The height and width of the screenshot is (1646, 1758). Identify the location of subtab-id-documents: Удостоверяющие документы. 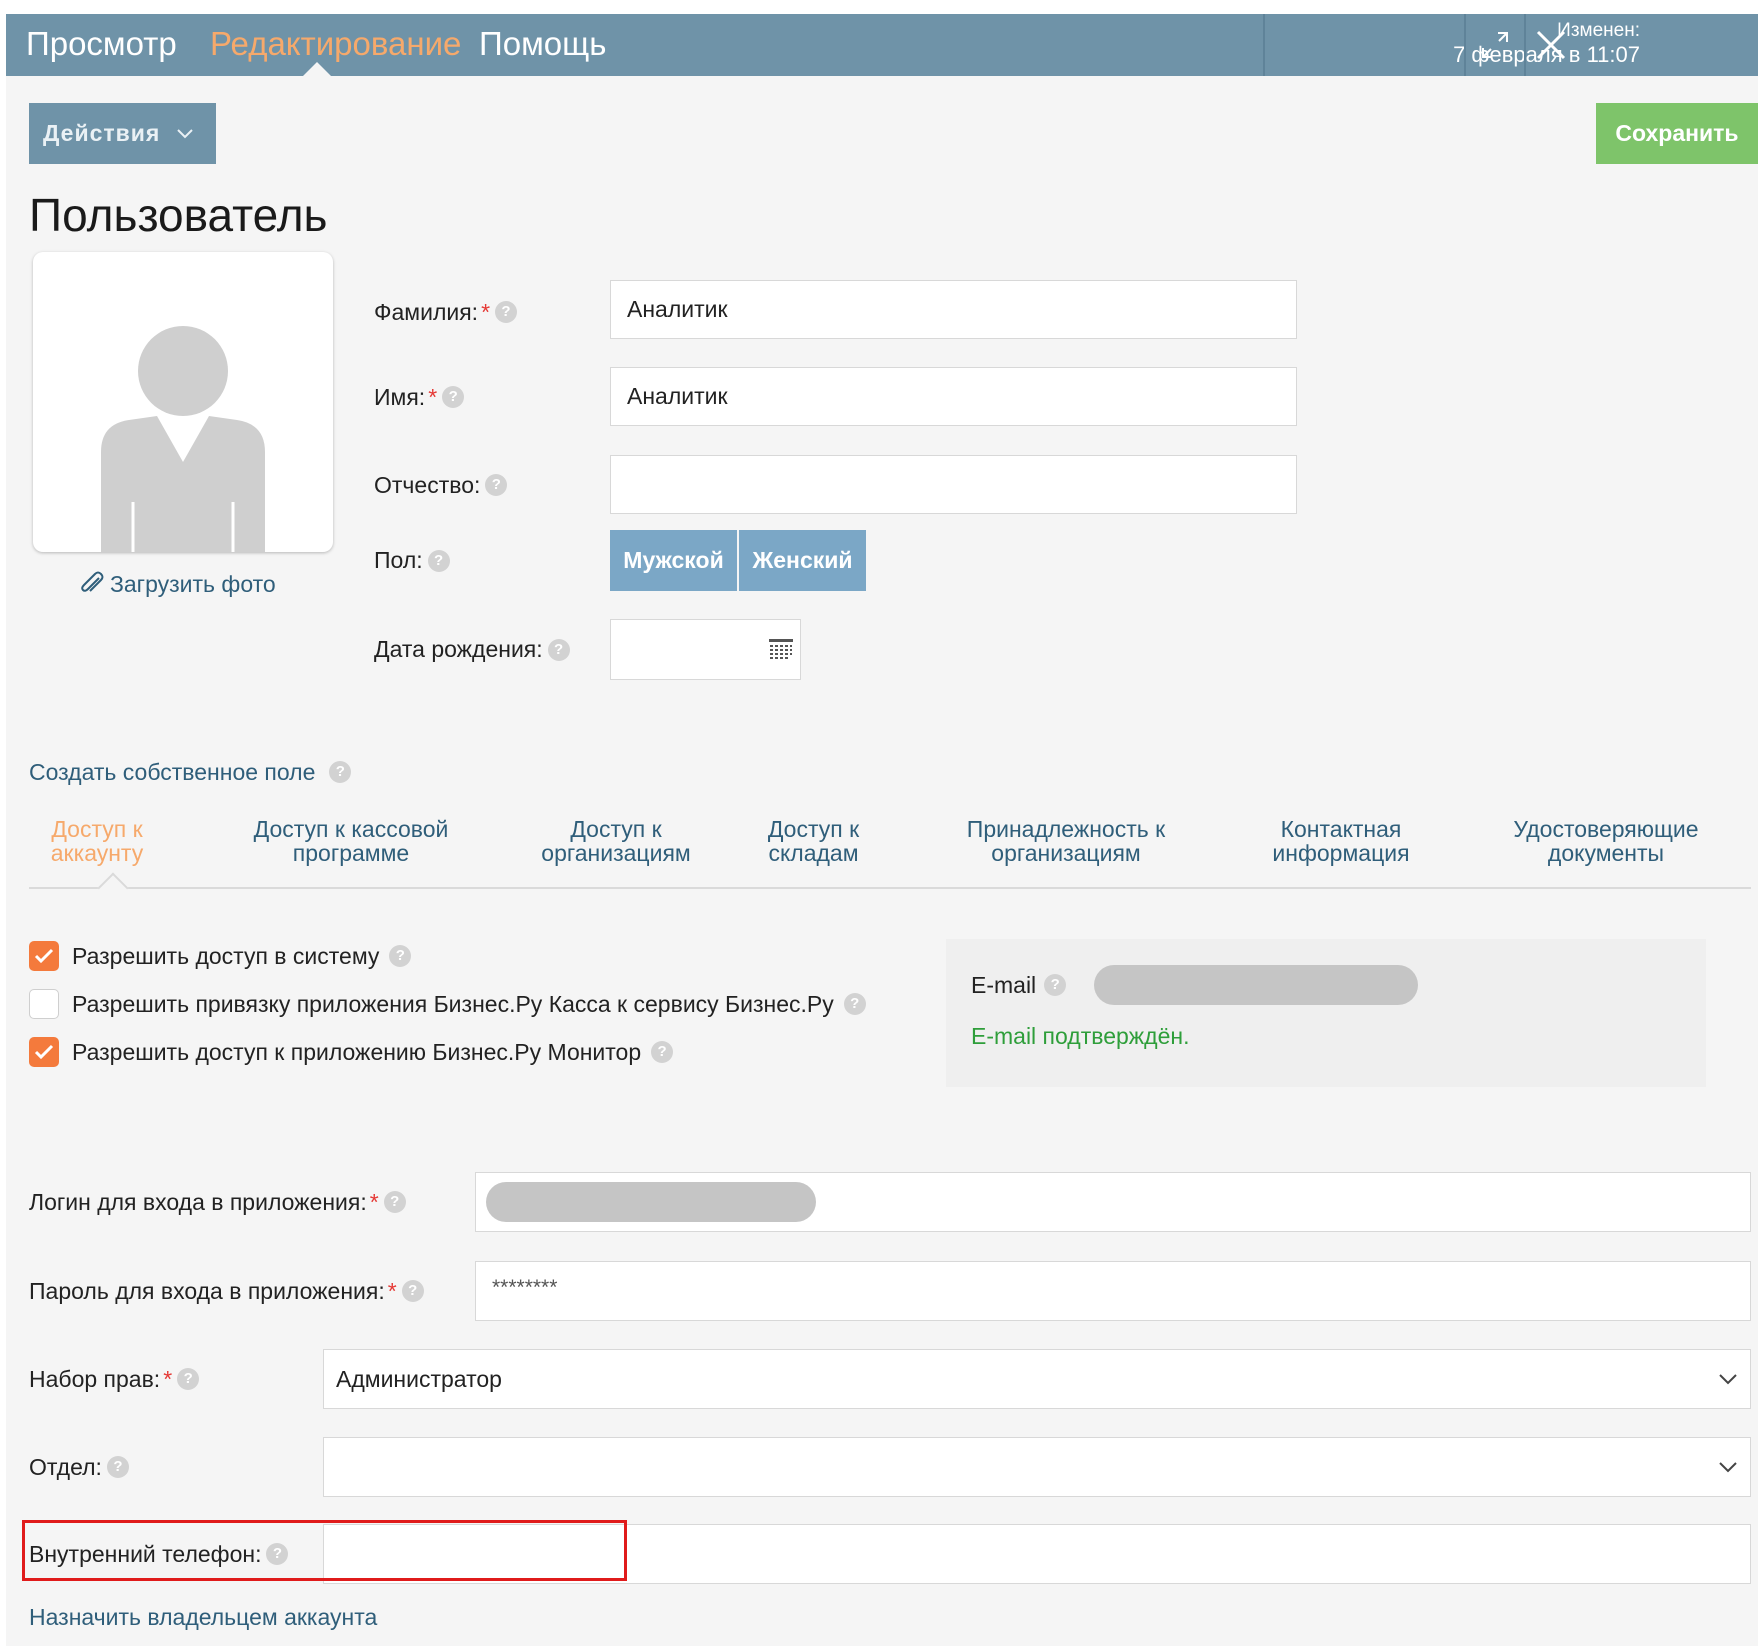
(1606, 841).